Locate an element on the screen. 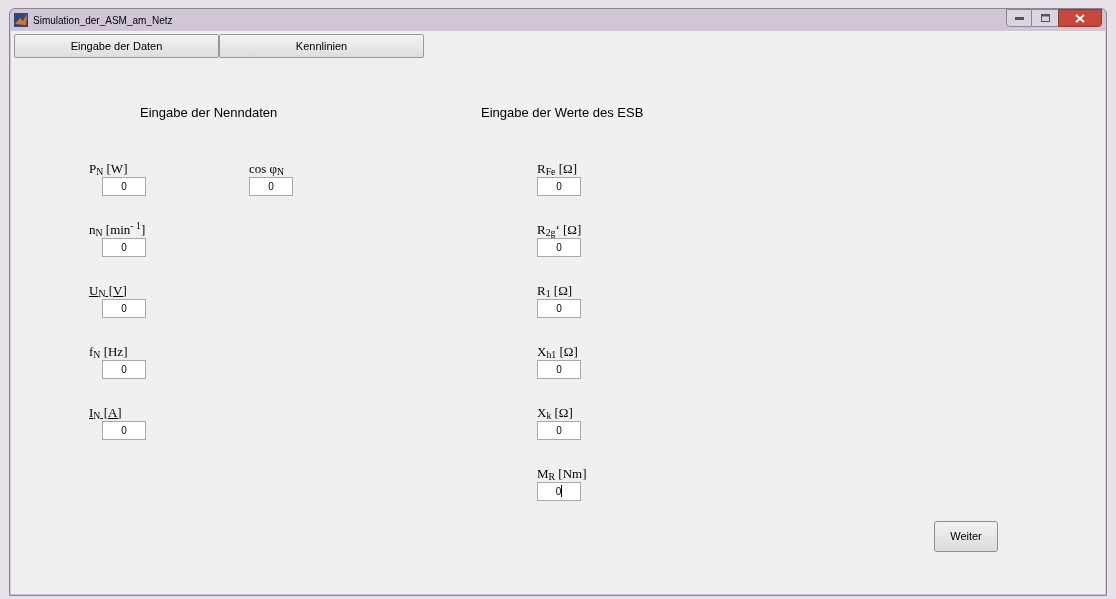 The width and height of the screenshot is (1116, 599). app-icon is located at coordinates (21, 20).